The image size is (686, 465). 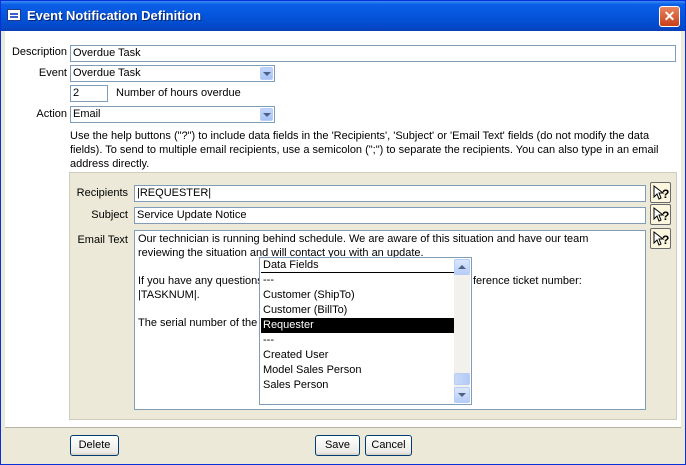 I want to click on recipients-label: Recipients, so click(x=102, y=193).